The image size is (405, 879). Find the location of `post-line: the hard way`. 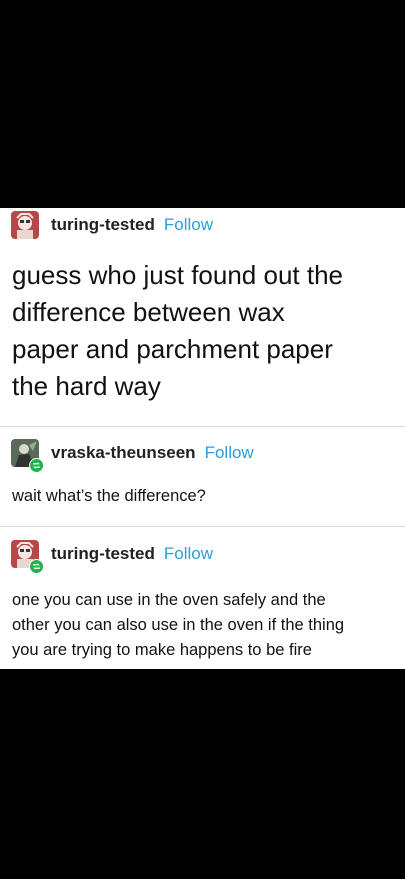

post-line: the hard way is located at coordinates (86, 386).